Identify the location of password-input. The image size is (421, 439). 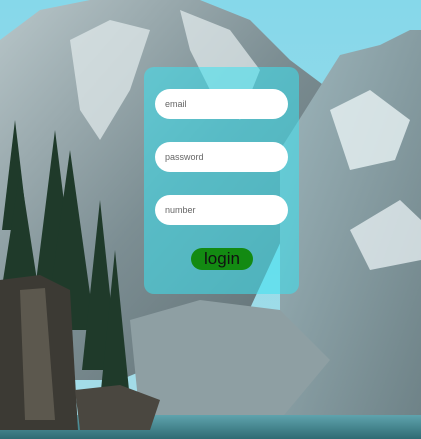
(221, 157).